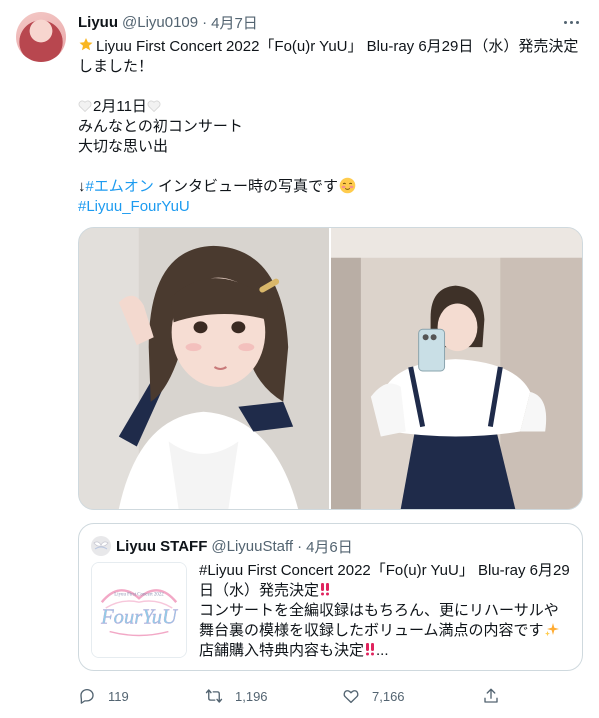 The height and width of the screenshot is (718, 599). I want to click on sparkles-icon, so click(551, 630).